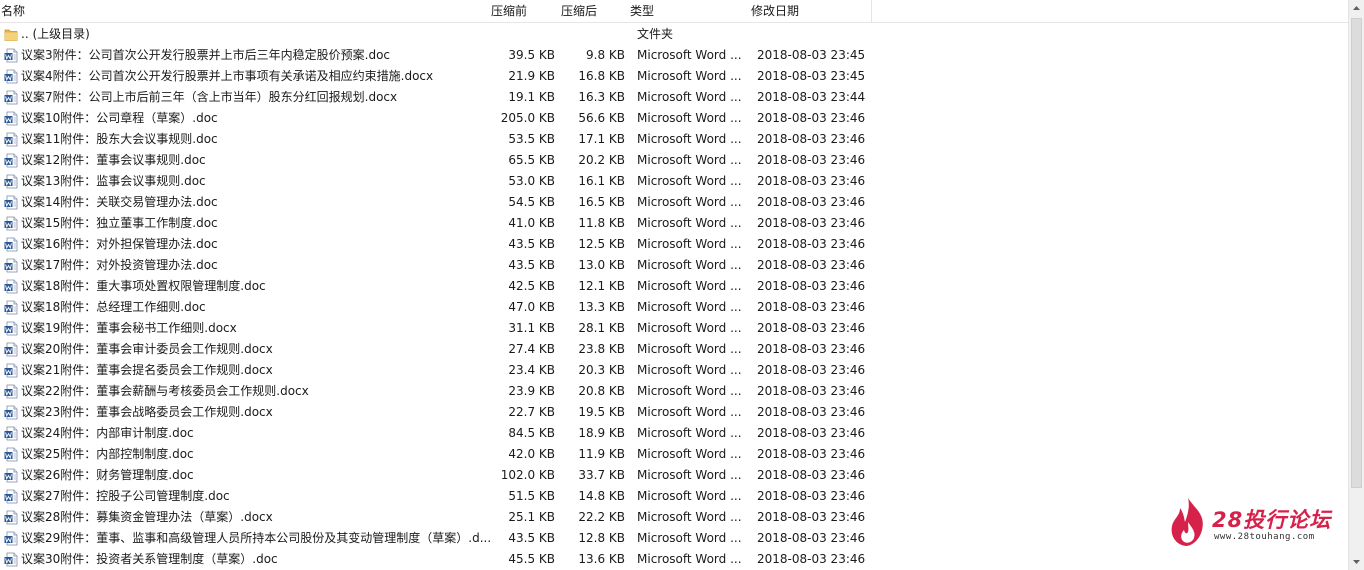 The height and width of the screenshot is (570, 1364). I want to click on file-name: 议案24附件：内部审计制度.doc, so click(107, 433).